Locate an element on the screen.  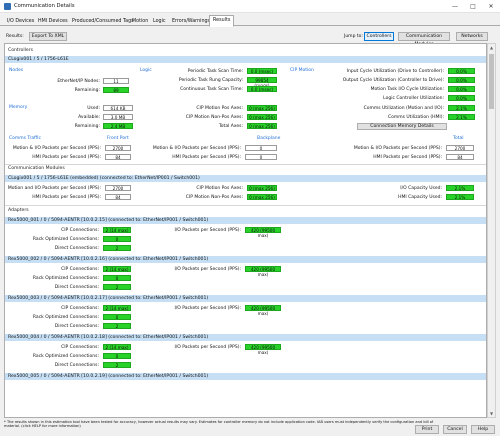
backplane-mio-label: Motion & I/O Packets per Second (PPS): is located at coordinates (196, 148).